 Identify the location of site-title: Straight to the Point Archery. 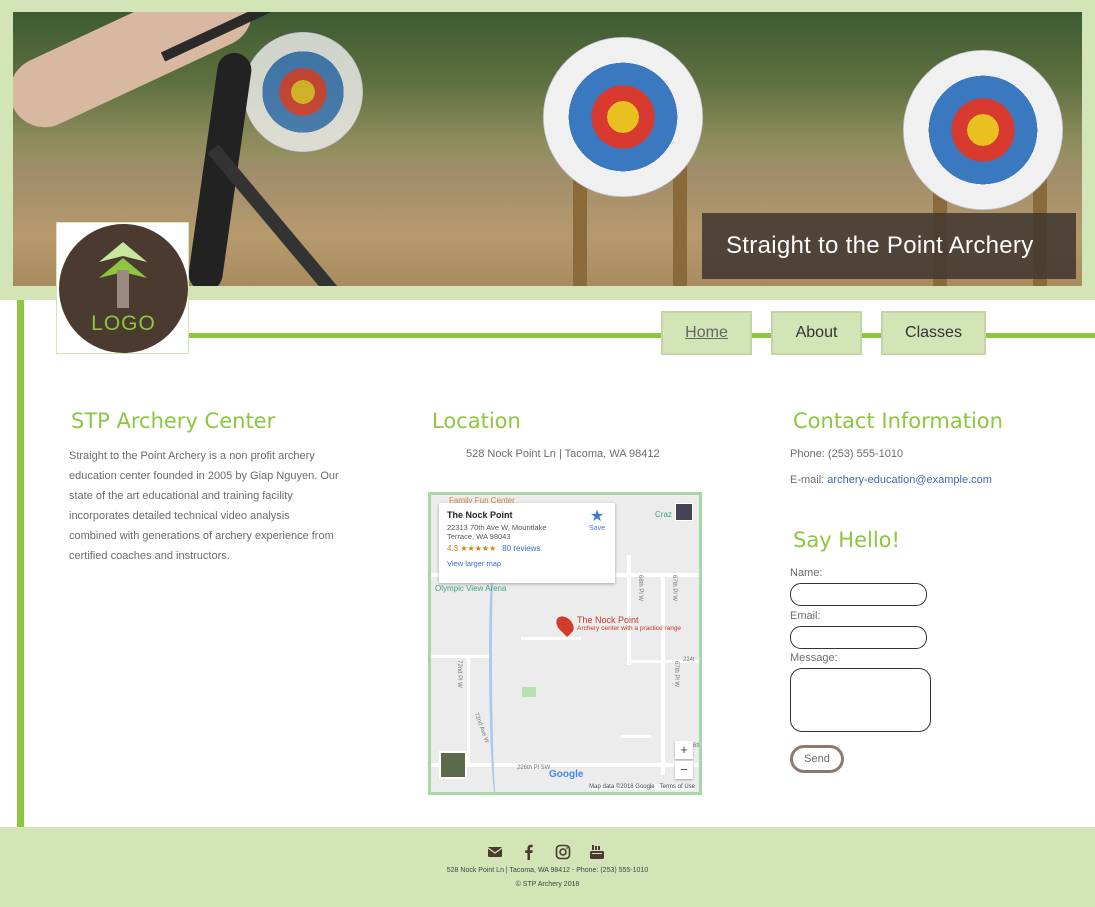
(889, 246).